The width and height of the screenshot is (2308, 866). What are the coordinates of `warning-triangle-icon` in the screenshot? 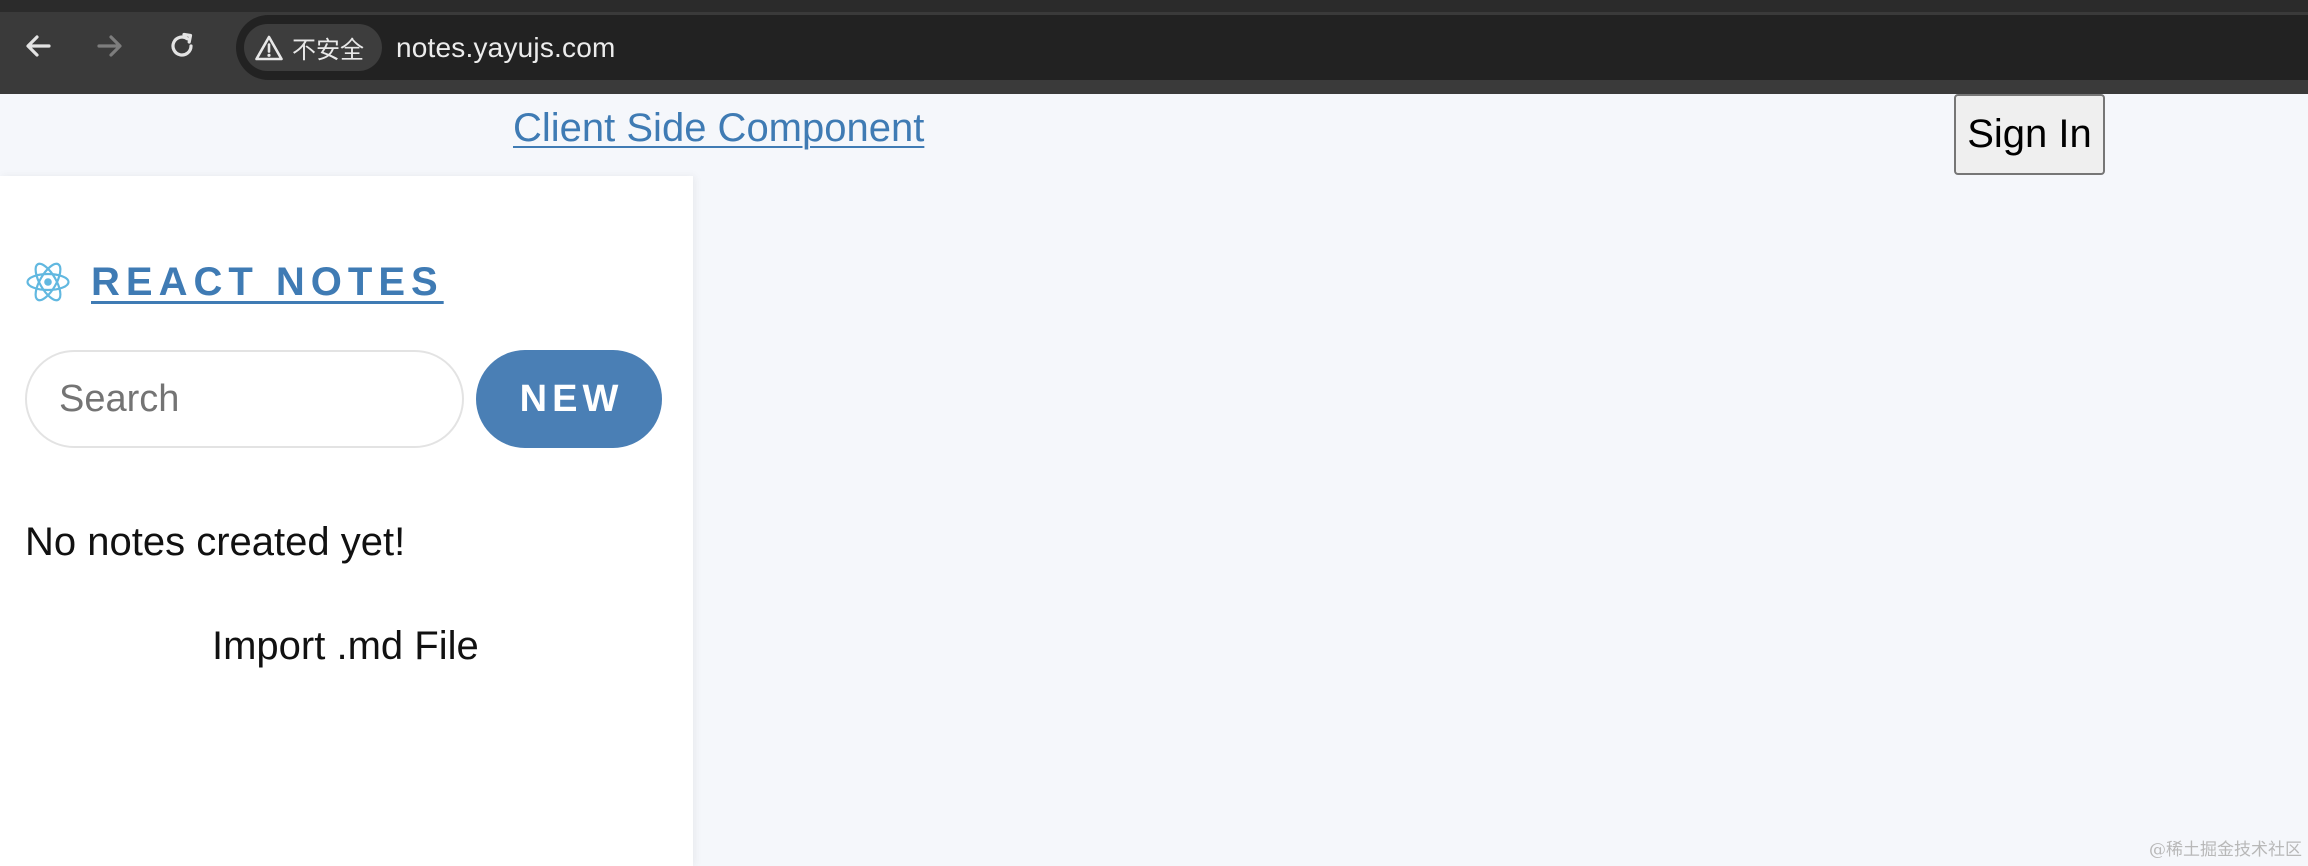 It's located at (269, 47).